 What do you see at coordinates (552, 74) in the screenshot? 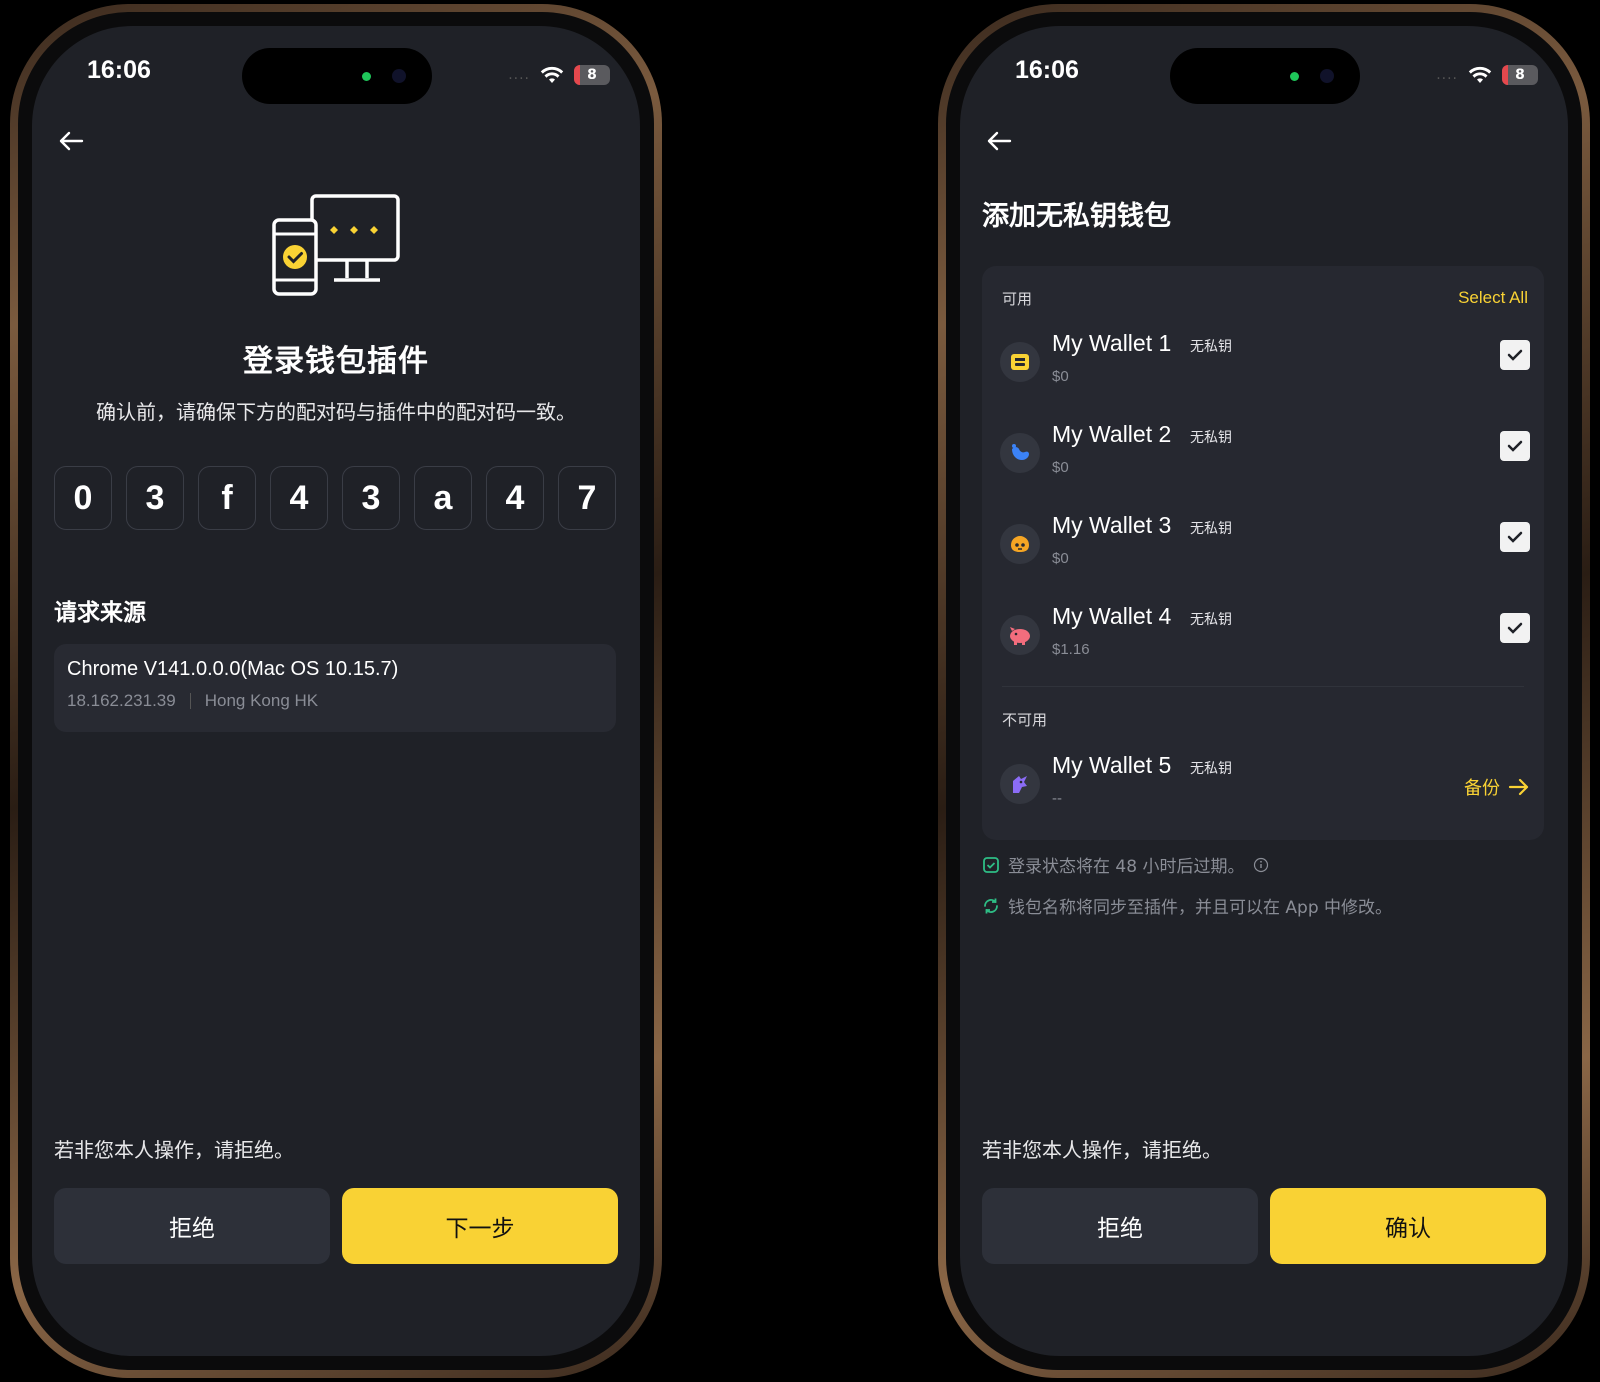
I see `wifi-icon` at bounding box center [552, 74].